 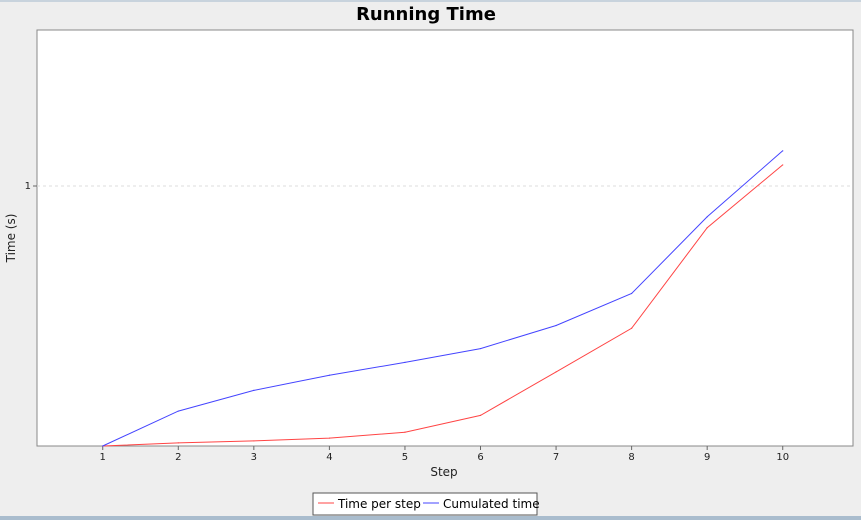 I want to click on y-tick-label: 1, so click(x=28, y=186).